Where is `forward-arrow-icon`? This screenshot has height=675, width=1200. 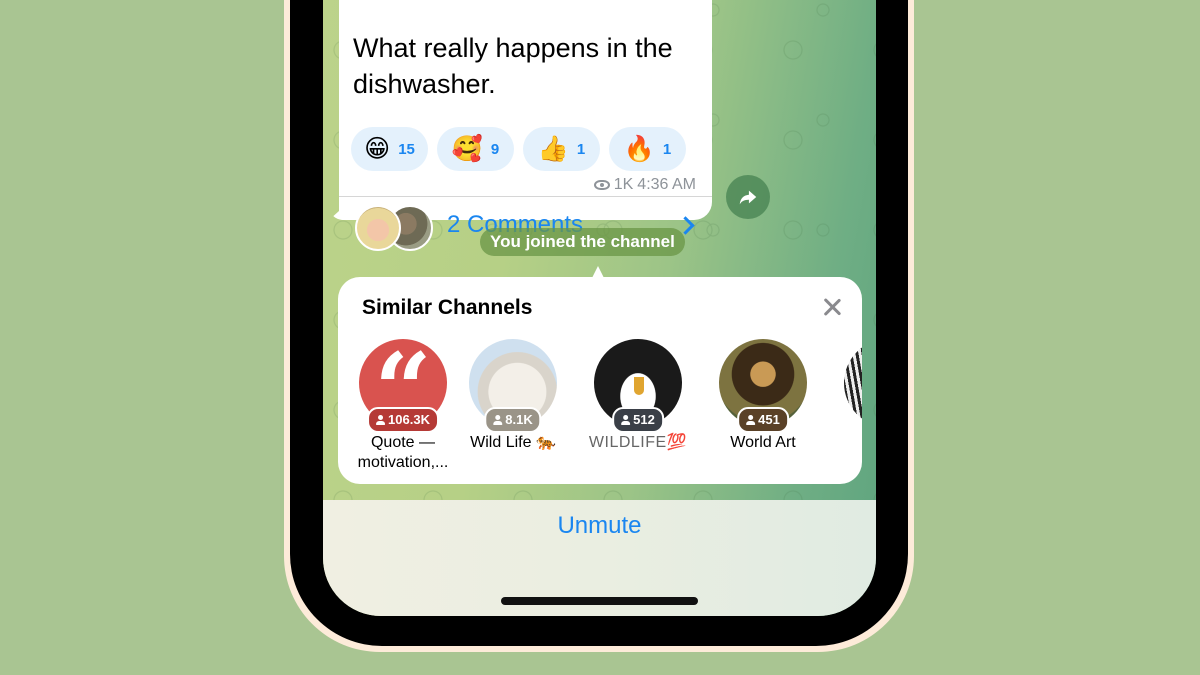
forward-arrow-icon is located at coordinates (748, 197).